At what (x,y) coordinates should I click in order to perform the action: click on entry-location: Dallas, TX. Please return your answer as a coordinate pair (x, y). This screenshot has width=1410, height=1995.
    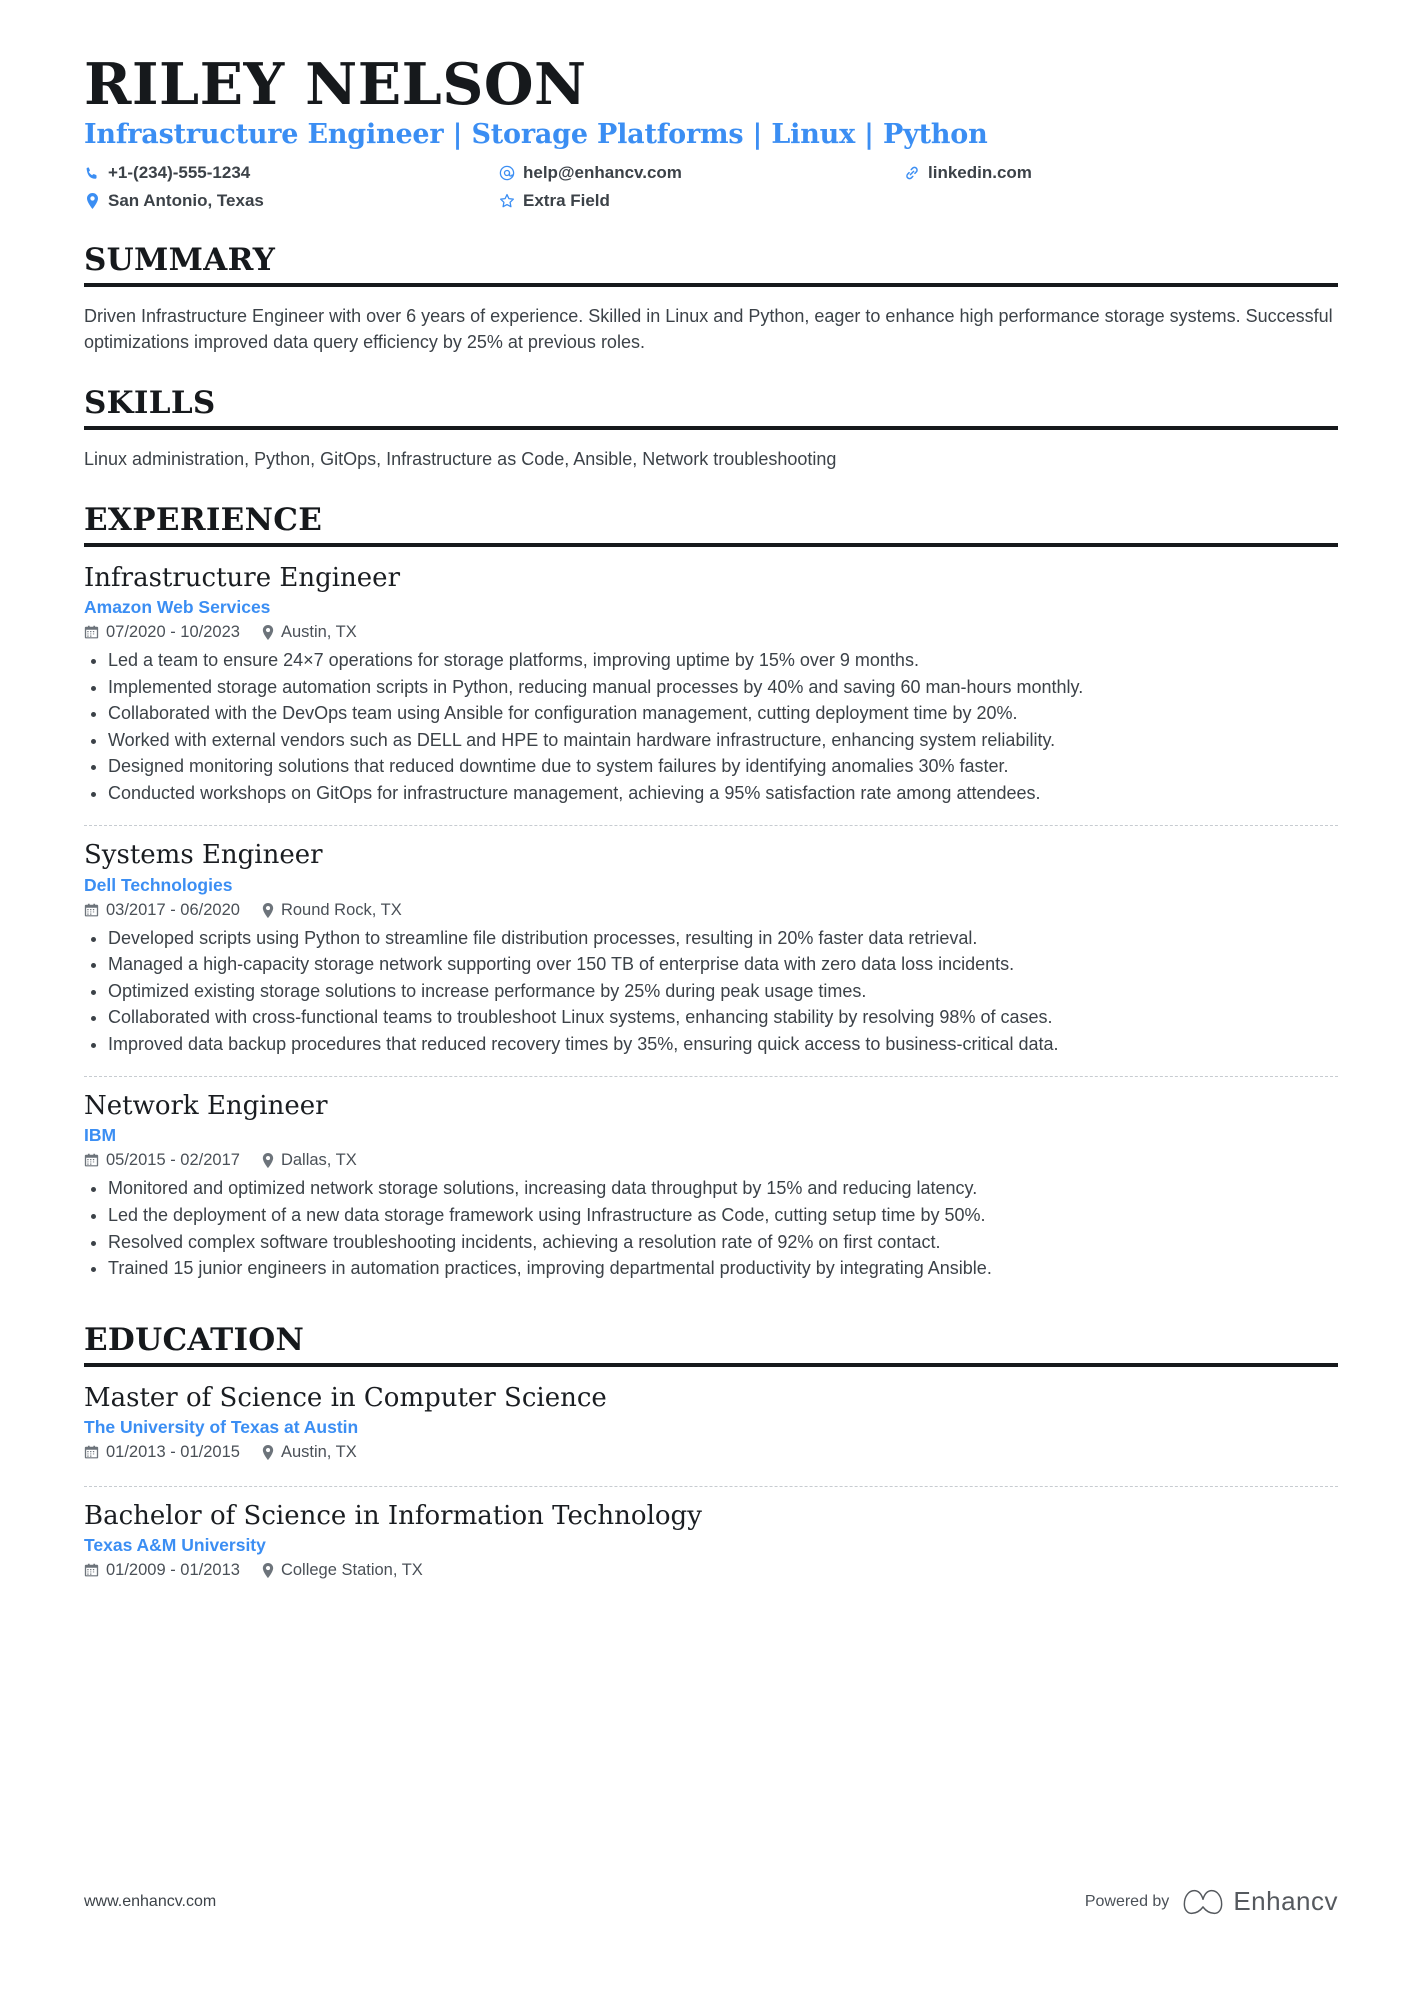
    Looking at the image, I should click on (309, 1160).